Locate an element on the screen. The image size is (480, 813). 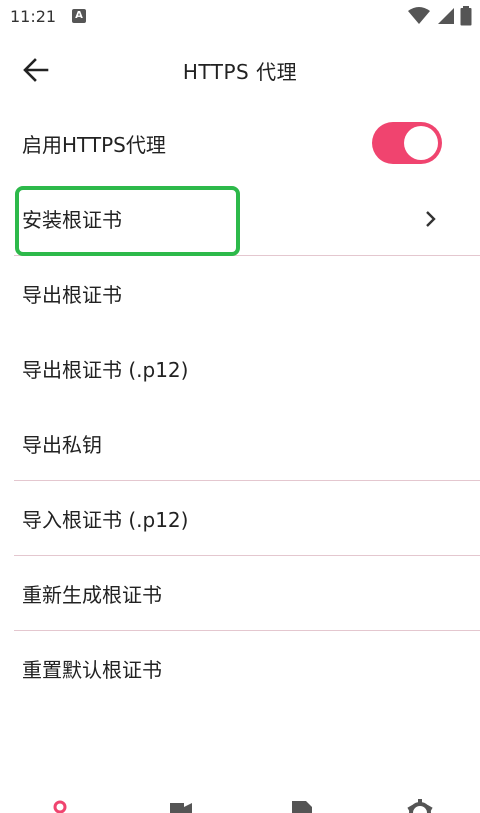
status-time: 11:21 is located at coordinates (33, 16).